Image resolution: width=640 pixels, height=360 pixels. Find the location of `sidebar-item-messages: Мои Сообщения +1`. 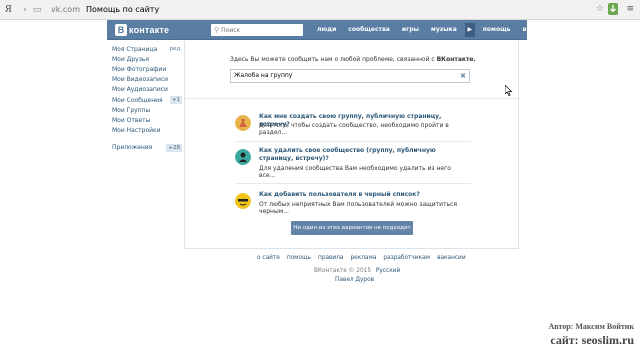

sidebar-item-messages: Мои Сообщения +1 is located at coordinates (147, 100).